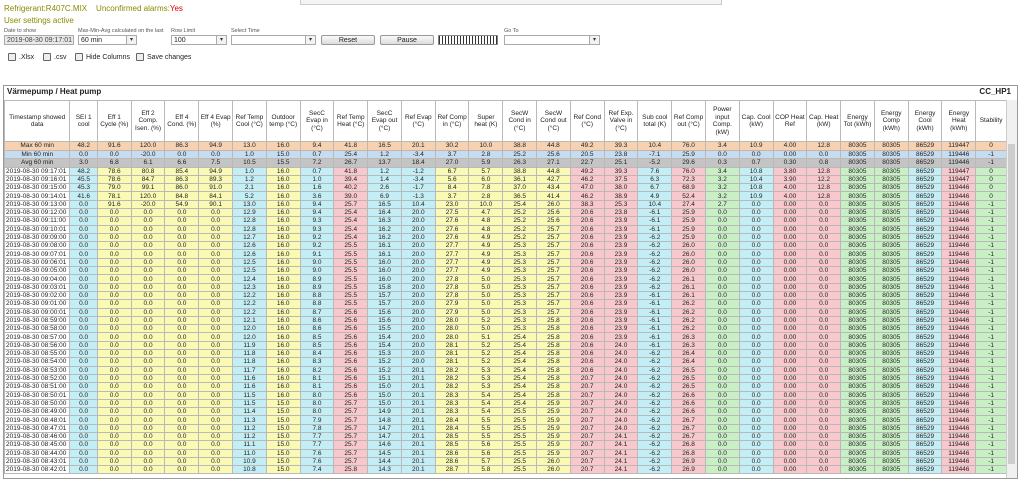  Describe the element at coordinates (587, 121) in the screenshot. I see `column-header: Ref Cond (°C)` at that location.